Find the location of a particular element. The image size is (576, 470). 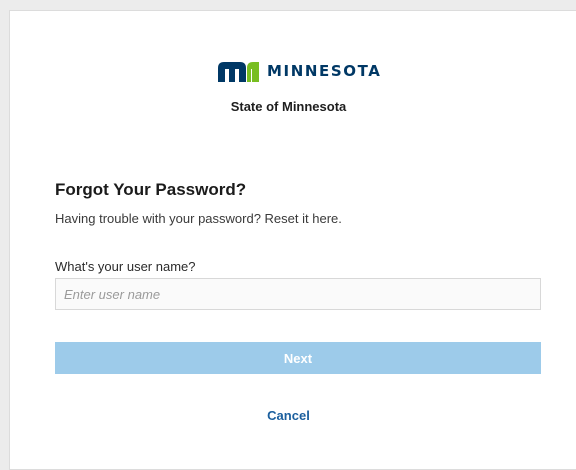

cancel-link: Cancel is located at coordinates (288, 415).